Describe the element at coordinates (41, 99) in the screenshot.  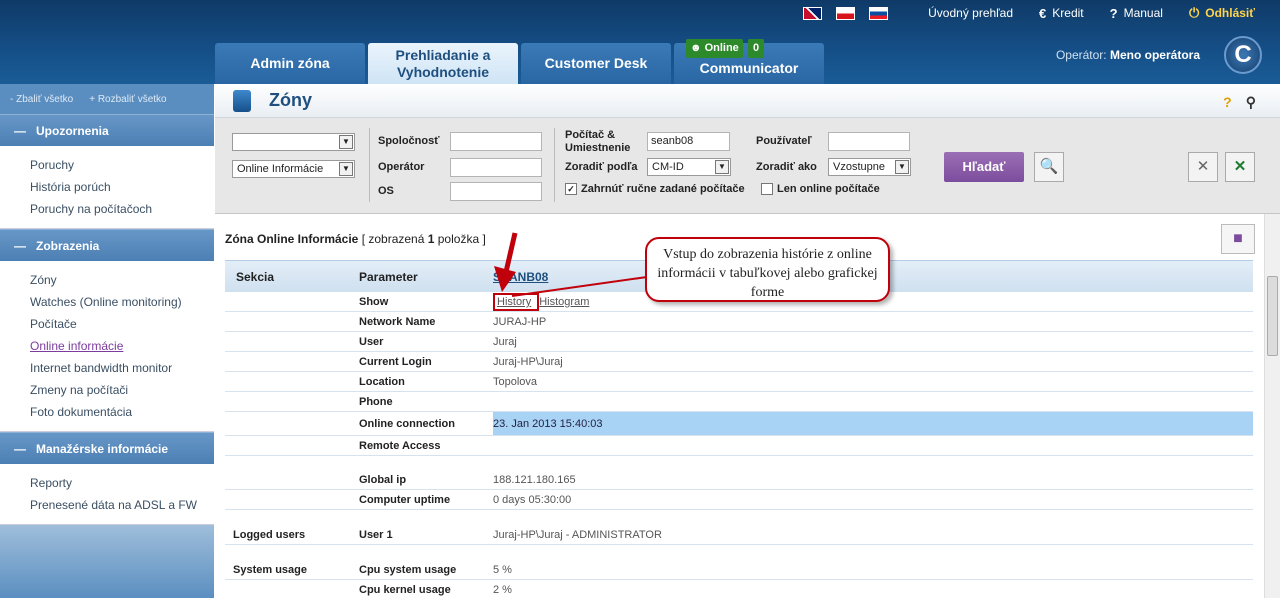
I see `collapse-all-link: - Zbaliť všetko` at that location.